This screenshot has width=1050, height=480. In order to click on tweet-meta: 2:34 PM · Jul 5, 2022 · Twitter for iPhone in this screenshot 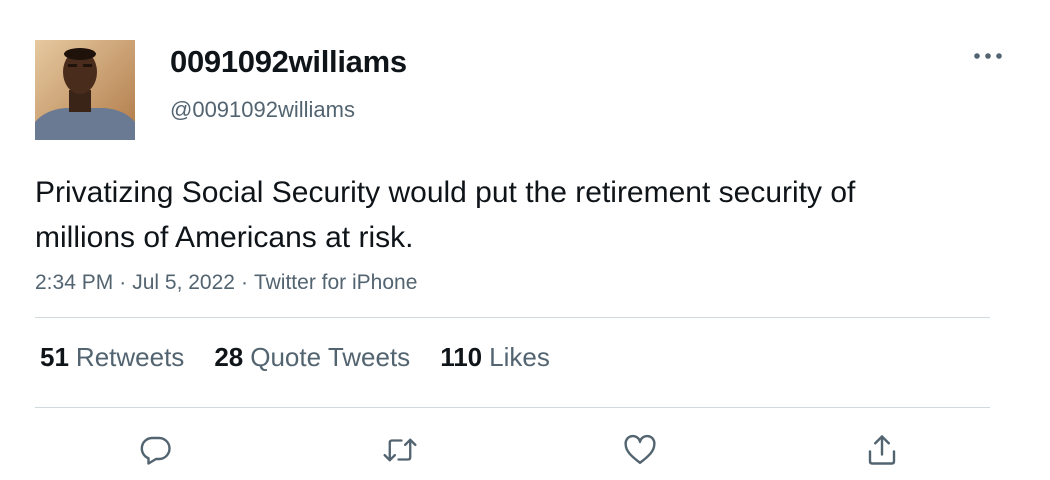, I will do `click(226, 283)`.